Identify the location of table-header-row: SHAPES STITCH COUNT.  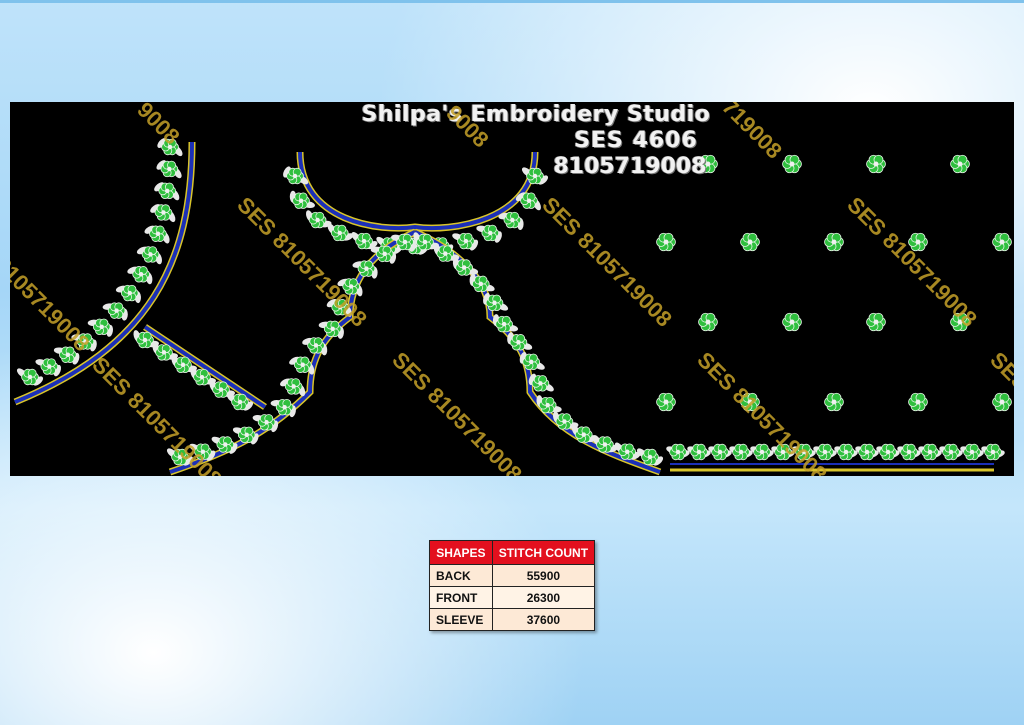
(512, 552).